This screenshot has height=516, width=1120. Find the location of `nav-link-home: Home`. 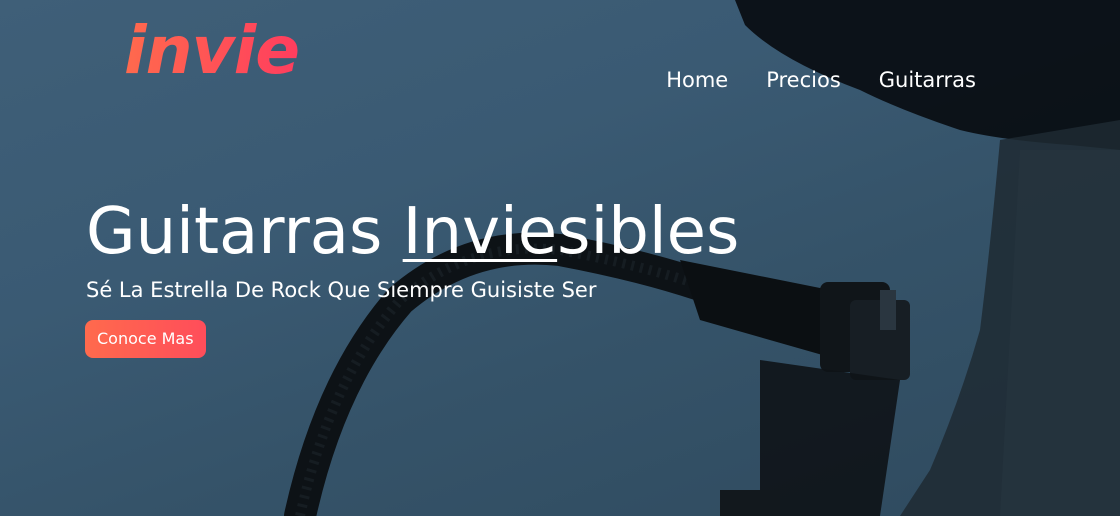

nav-link-home: Home is located at coordinates (697, 80).